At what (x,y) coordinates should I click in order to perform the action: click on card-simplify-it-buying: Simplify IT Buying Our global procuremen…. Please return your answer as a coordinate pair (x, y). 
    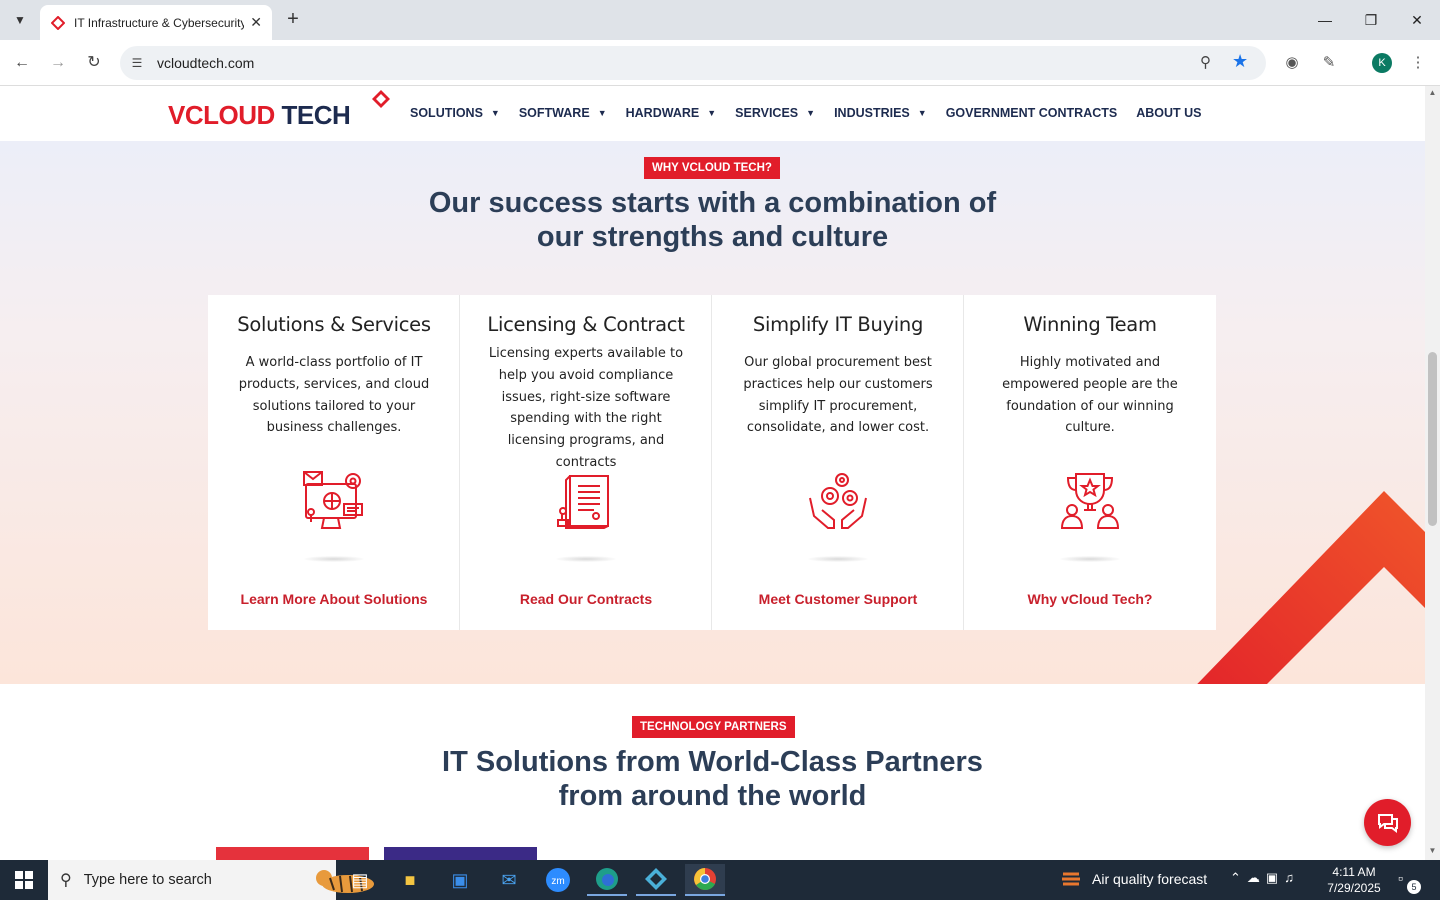
    Looking at the image, I should click on (838, 462).